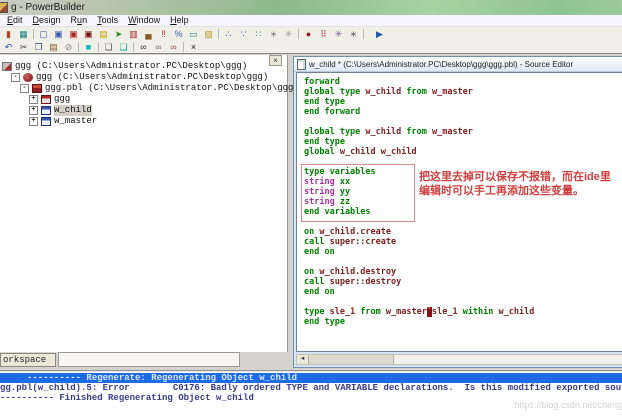  I want to click on copy-icon: ❐, so click(38, 47).